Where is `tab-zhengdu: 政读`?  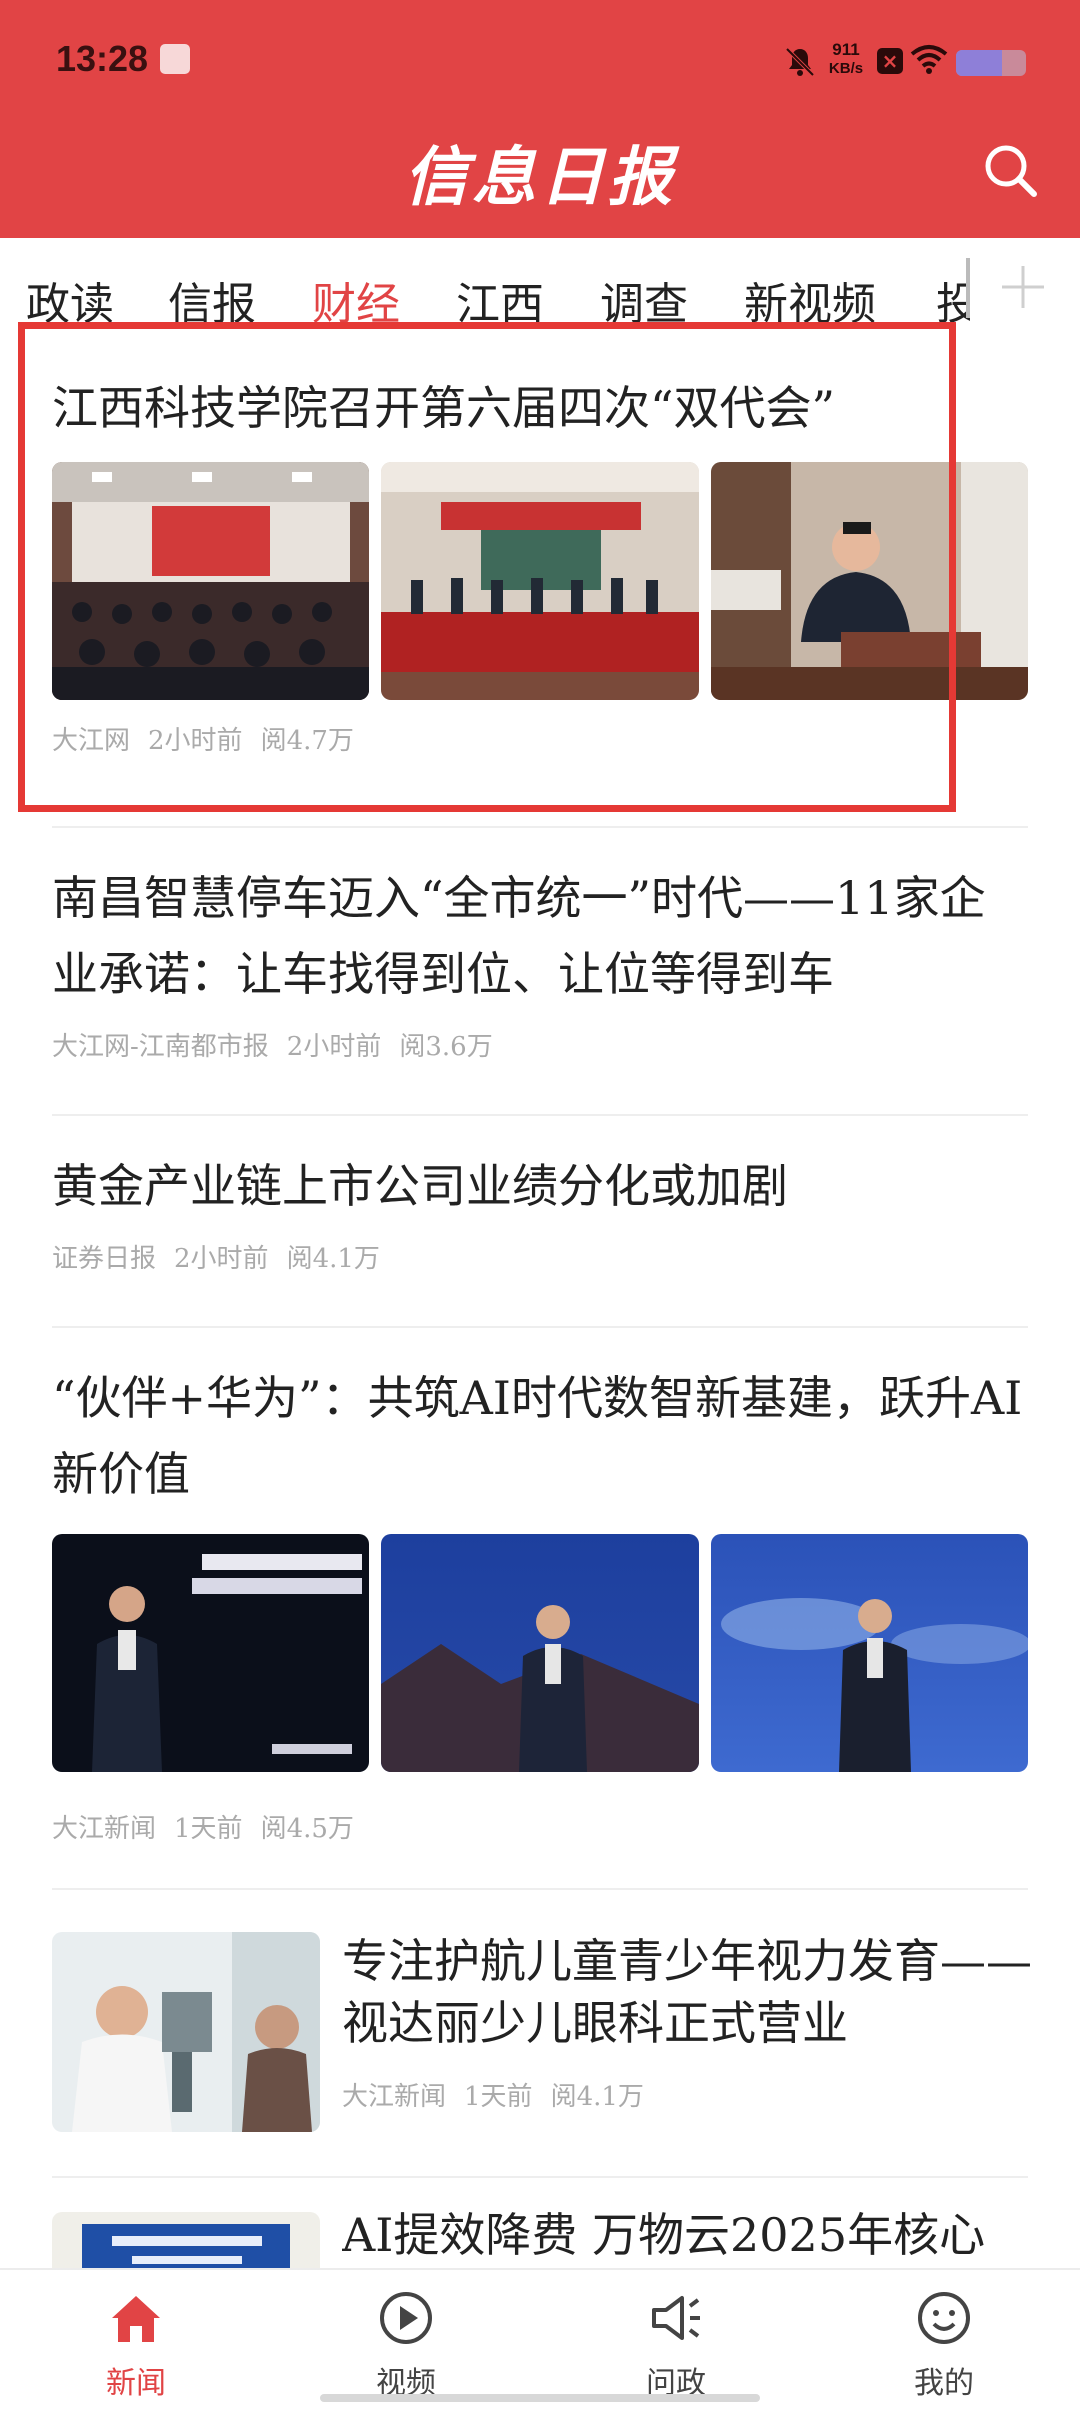
tab-zhengdu: 政读 is located at coordinates (70, 300).